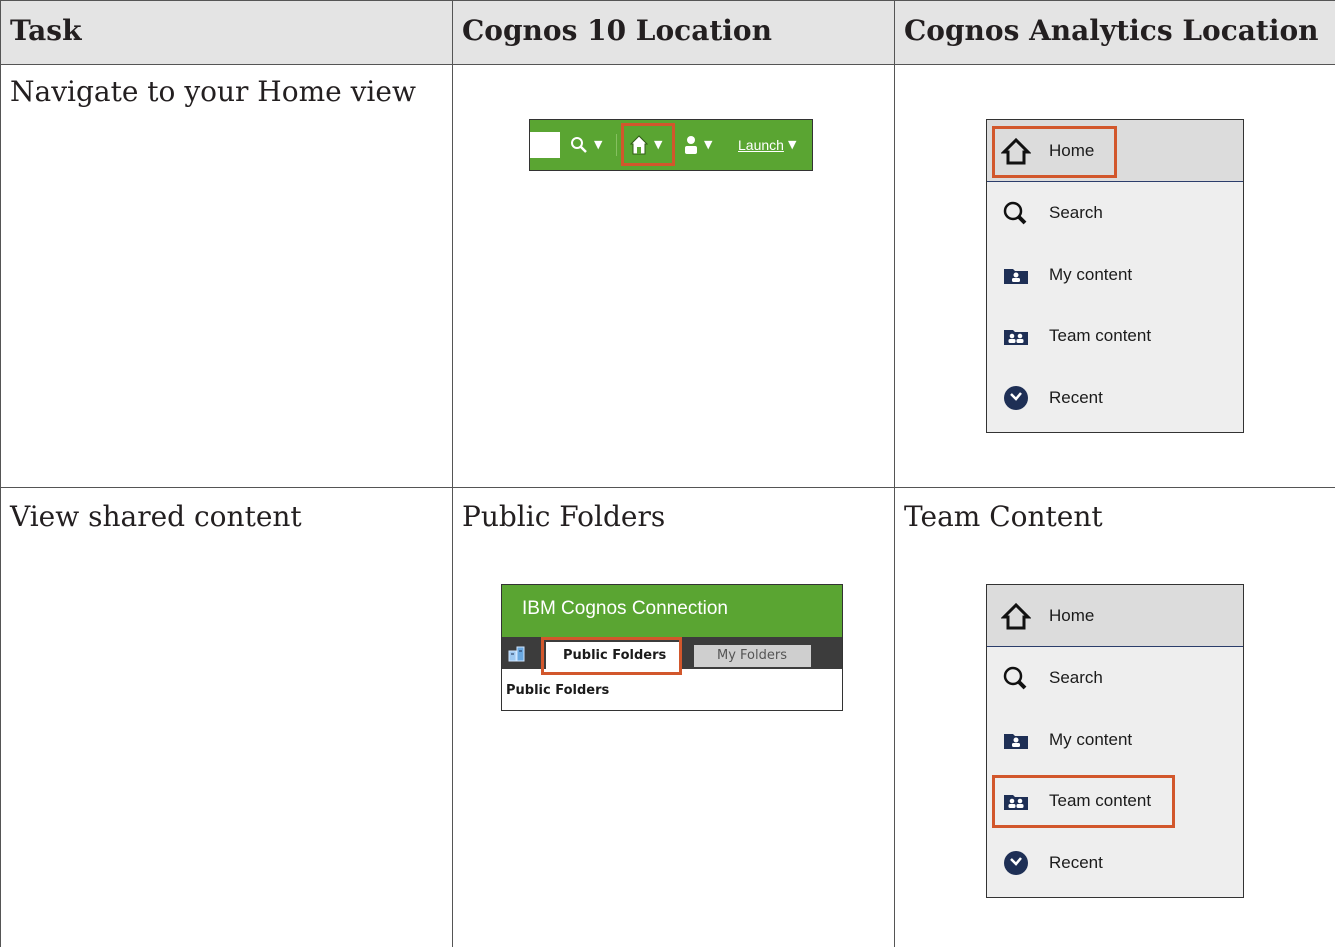 The height and width of the screenshot is (947, 1335). Describe the element at coordinates (708, 145) in the screenshot. I see `user-dropdown-caret: ▼` at that location.